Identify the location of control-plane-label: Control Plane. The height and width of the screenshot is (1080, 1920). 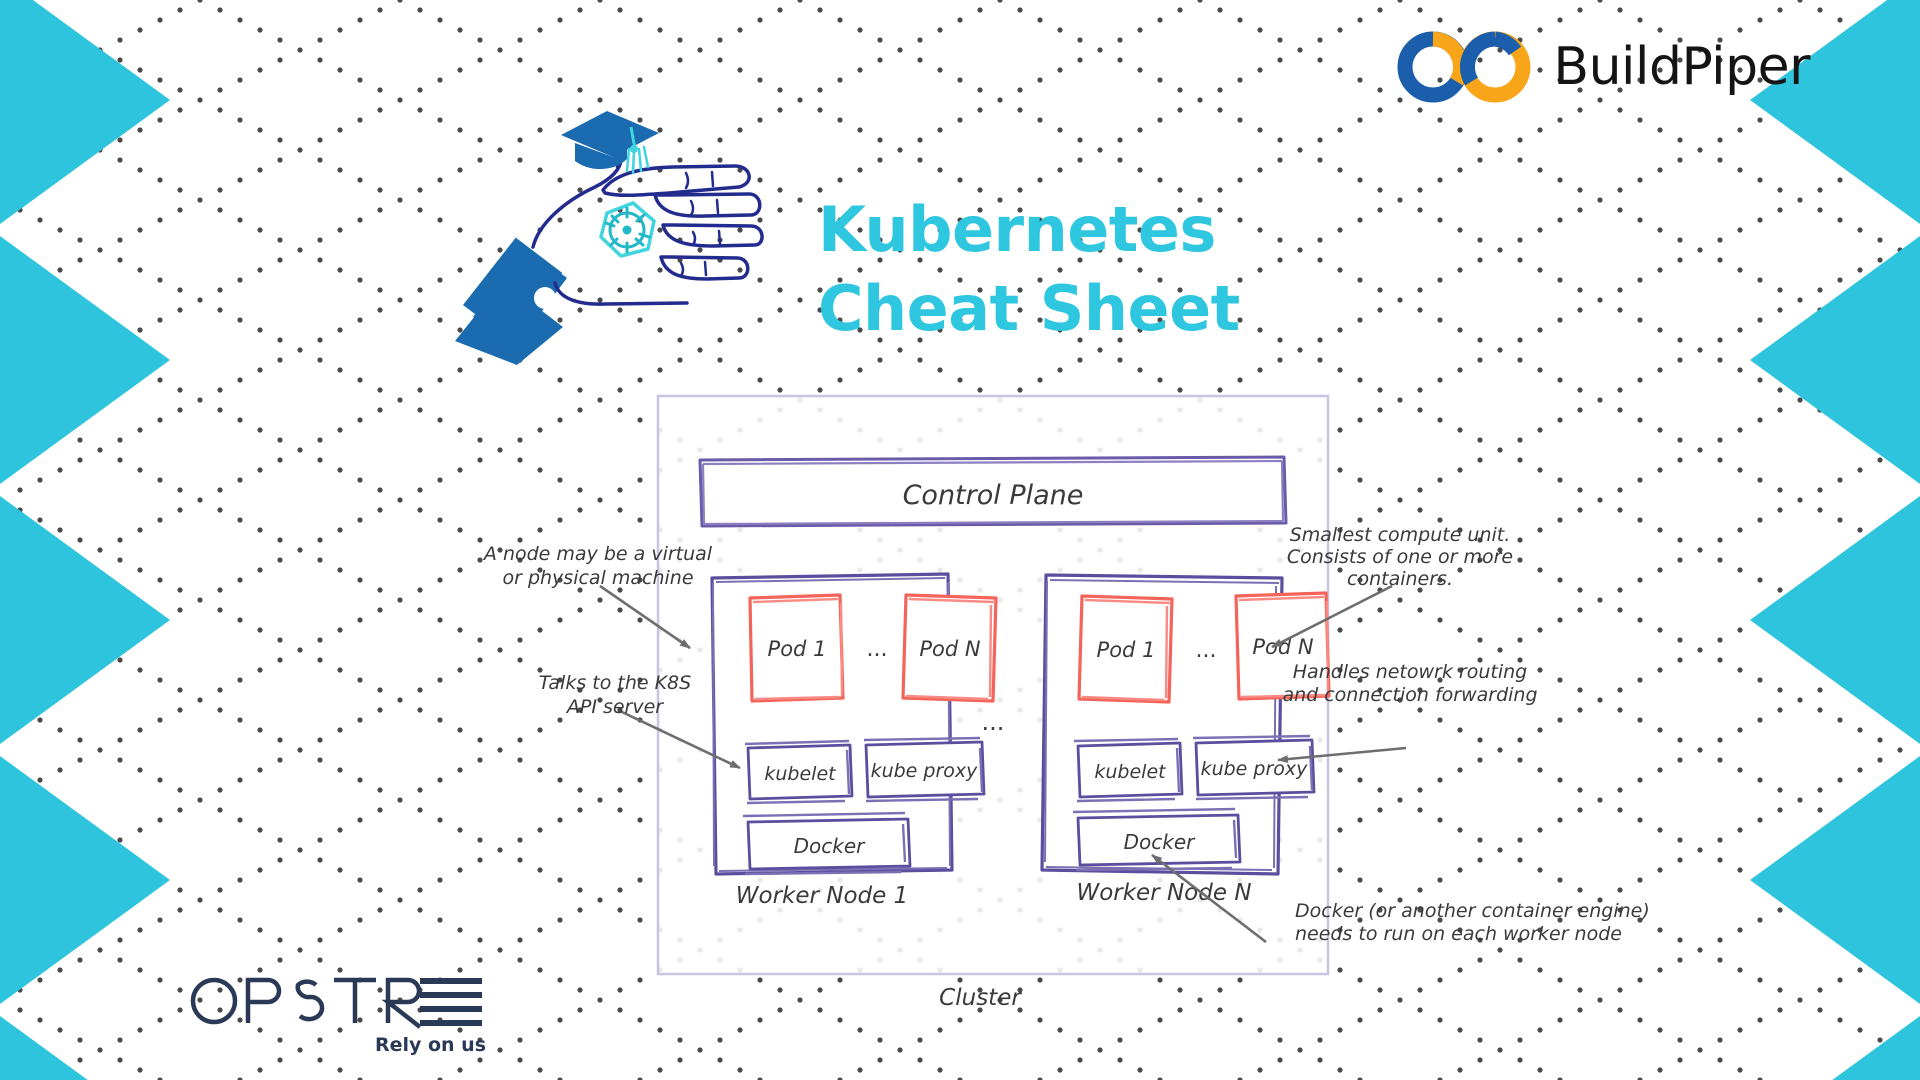
(993, 495).